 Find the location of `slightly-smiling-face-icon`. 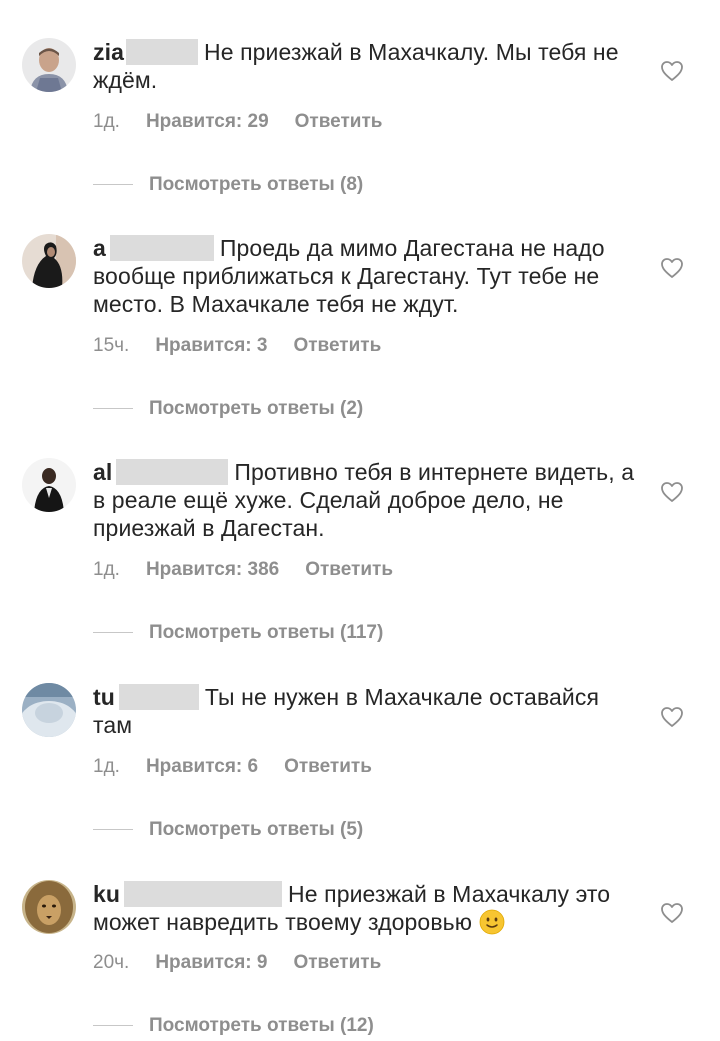

slightly-smiling-face-icon is located at coordinates (491, 922).